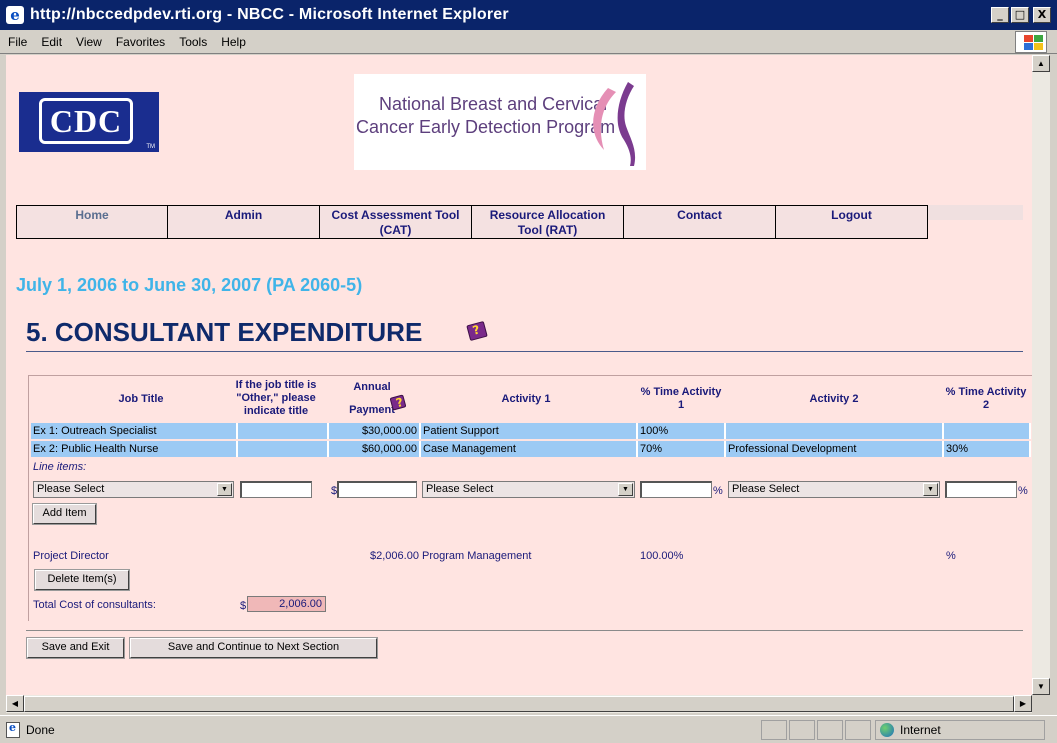  I want to click on horizontal-scrollbar: ◀ ▶, so click(519, 704).